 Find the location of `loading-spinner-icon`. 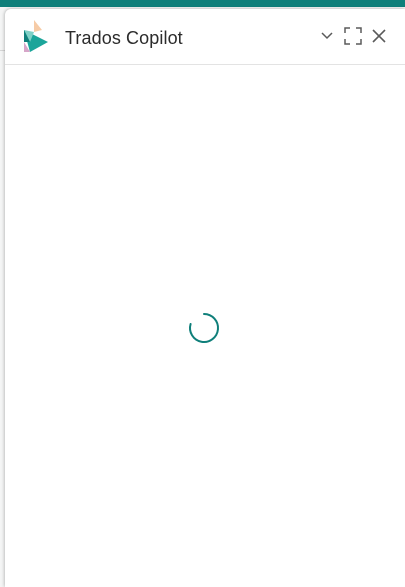

loading-spinner-icon is located at coordinates (204, 328).